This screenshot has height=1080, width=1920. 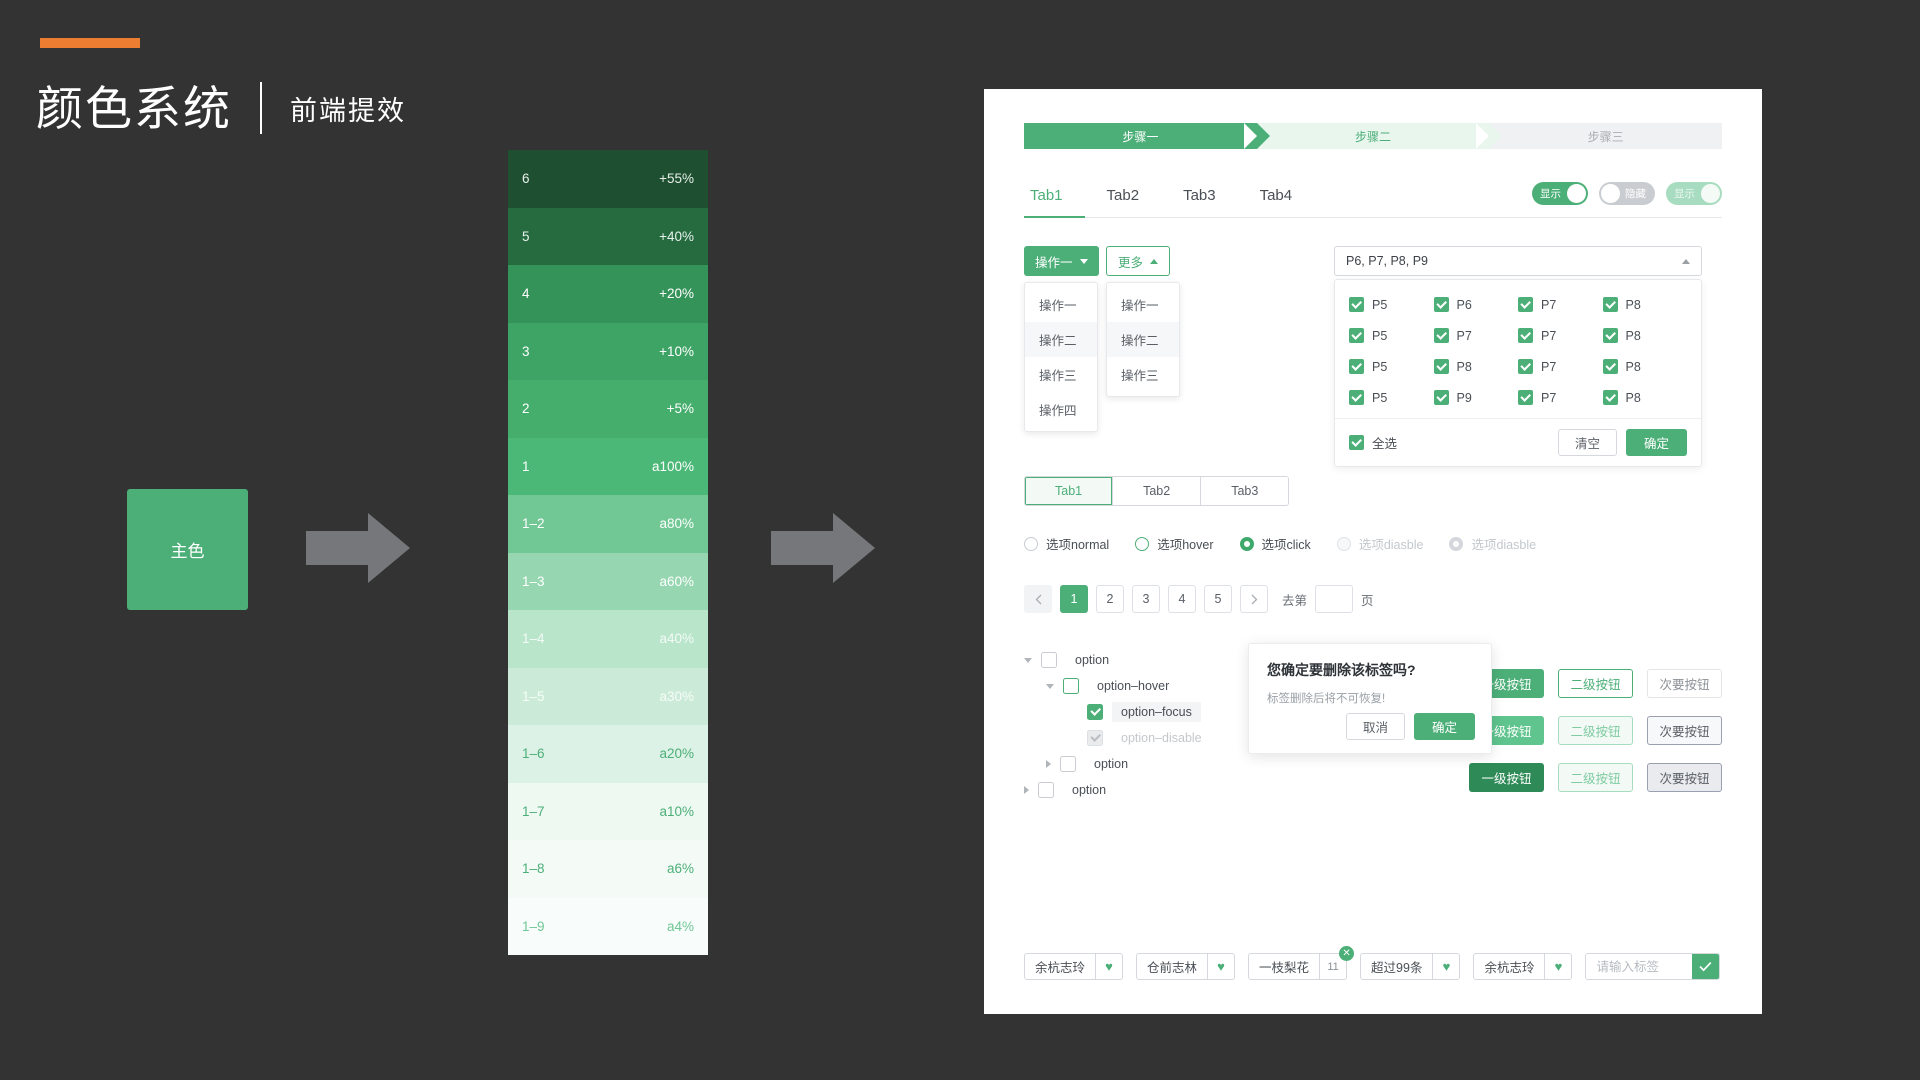 What do you see at coordinates (1476, 397) in the screenshot?
I see `multiselect-option: P9` at bounding box center [1476, 397].